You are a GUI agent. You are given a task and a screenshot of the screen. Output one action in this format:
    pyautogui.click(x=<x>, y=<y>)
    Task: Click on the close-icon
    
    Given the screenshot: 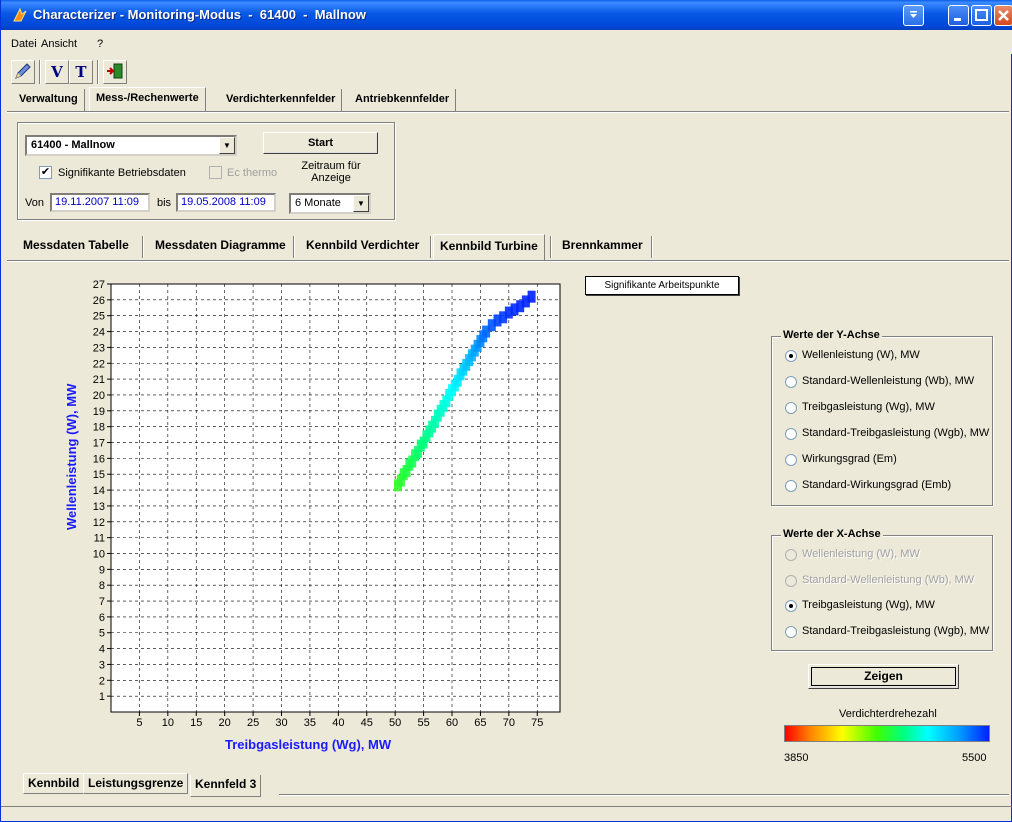 What is the action you would take?
    pyautogui.click(x=1003, y=15)
    